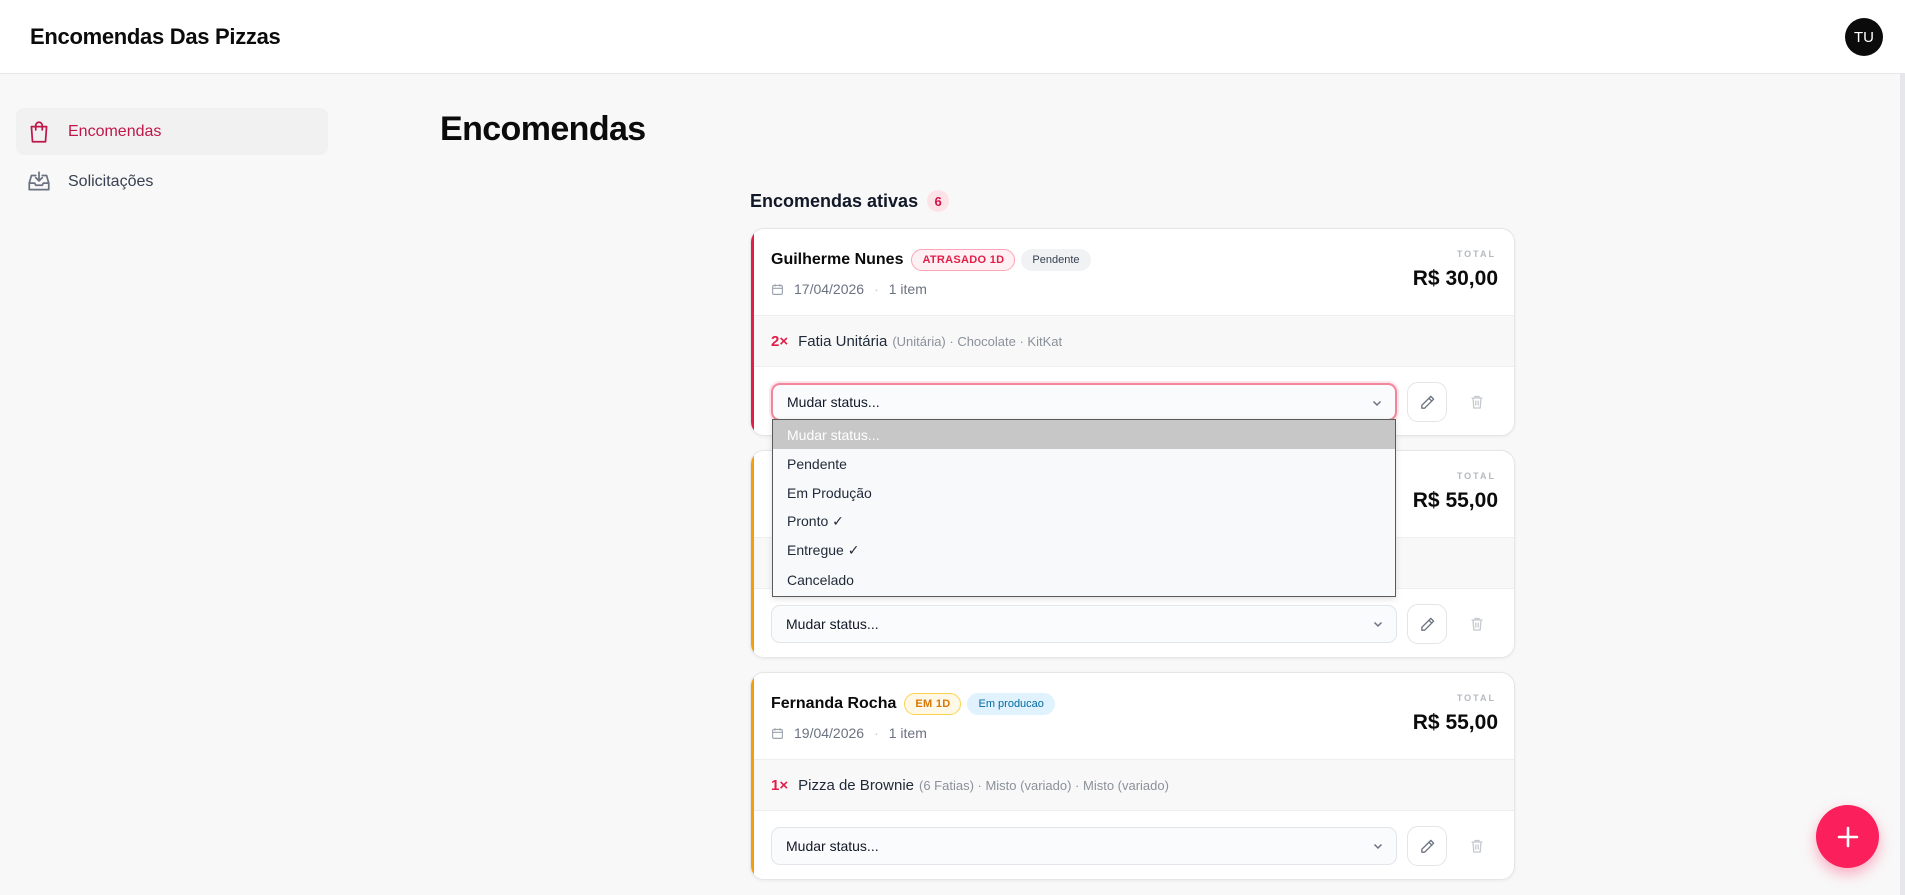  I want to click on section-header: Encomendas ativas 6, so click(850, 201).